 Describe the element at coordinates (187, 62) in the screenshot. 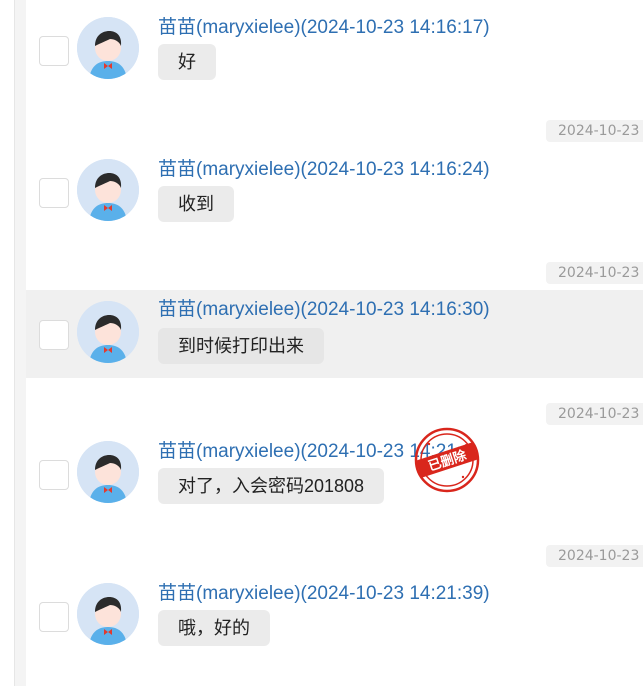

I see `message-bubble: 好` at that location.